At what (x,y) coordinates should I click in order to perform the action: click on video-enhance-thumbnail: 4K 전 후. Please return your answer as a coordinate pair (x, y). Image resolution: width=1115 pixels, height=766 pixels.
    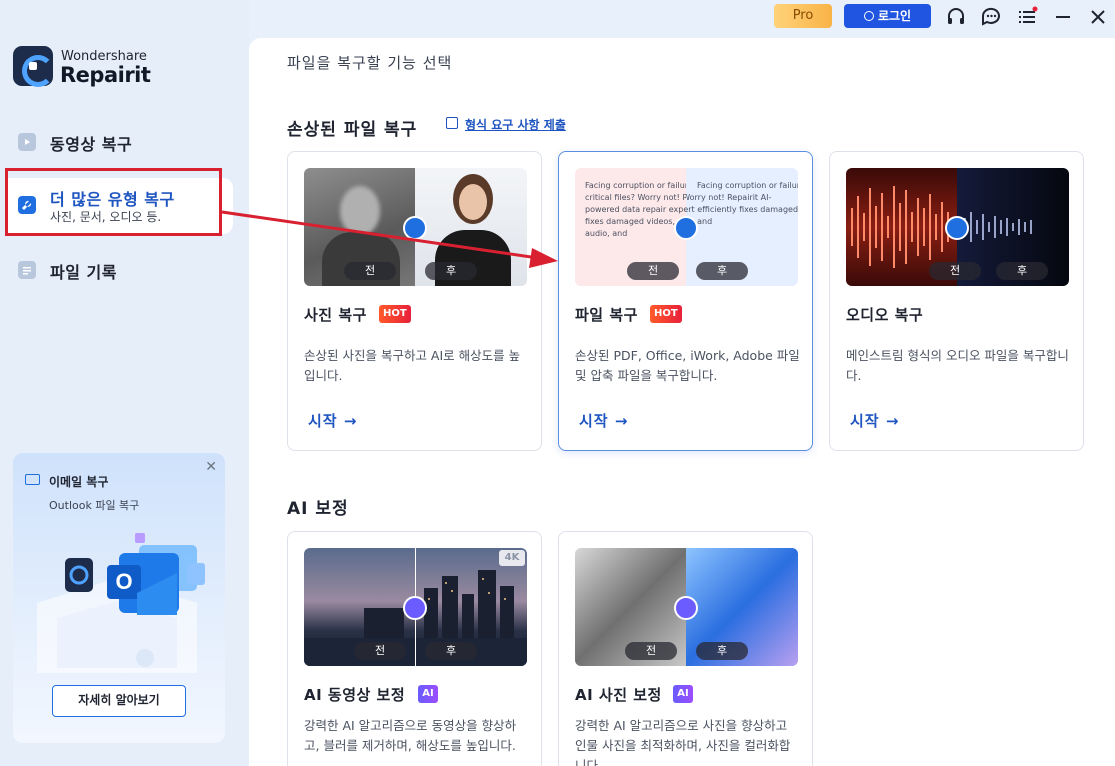
    Looking at the image, I should click on (415, 607).